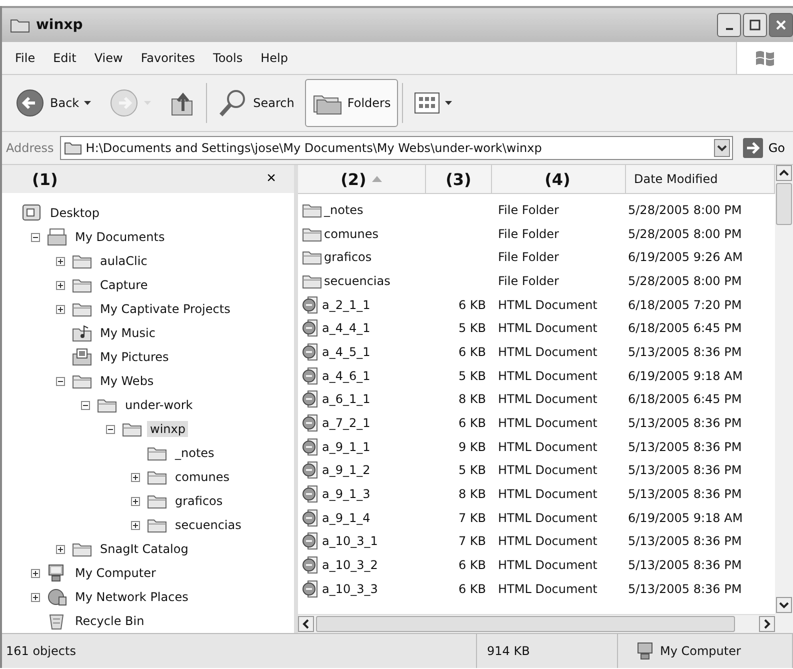 The image size is (793, 669). Describe the element at coordinates (351, 103) in the screenshot. I see `folders-button: Folders` at that location.